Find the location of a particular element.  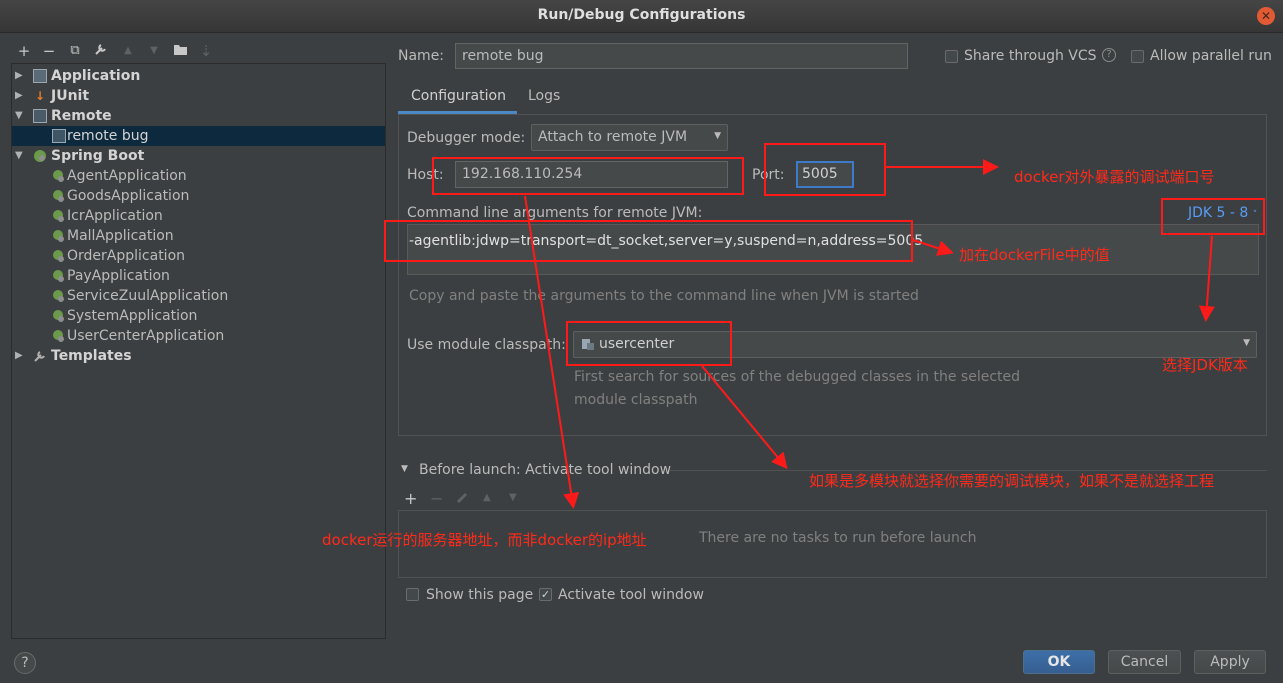

annotation-port: docker对外暴露的调试端口号 is located at coordinates (1114, 177).